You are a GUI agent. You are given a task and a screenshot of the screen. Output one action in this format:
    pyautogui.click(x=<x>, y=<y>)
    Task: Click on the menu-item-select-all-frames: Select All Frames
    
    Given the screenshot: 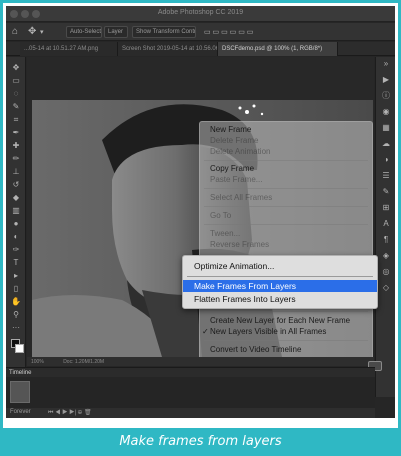 What is the action you would take?
    pyautogui.click(x=241, y=197)
    